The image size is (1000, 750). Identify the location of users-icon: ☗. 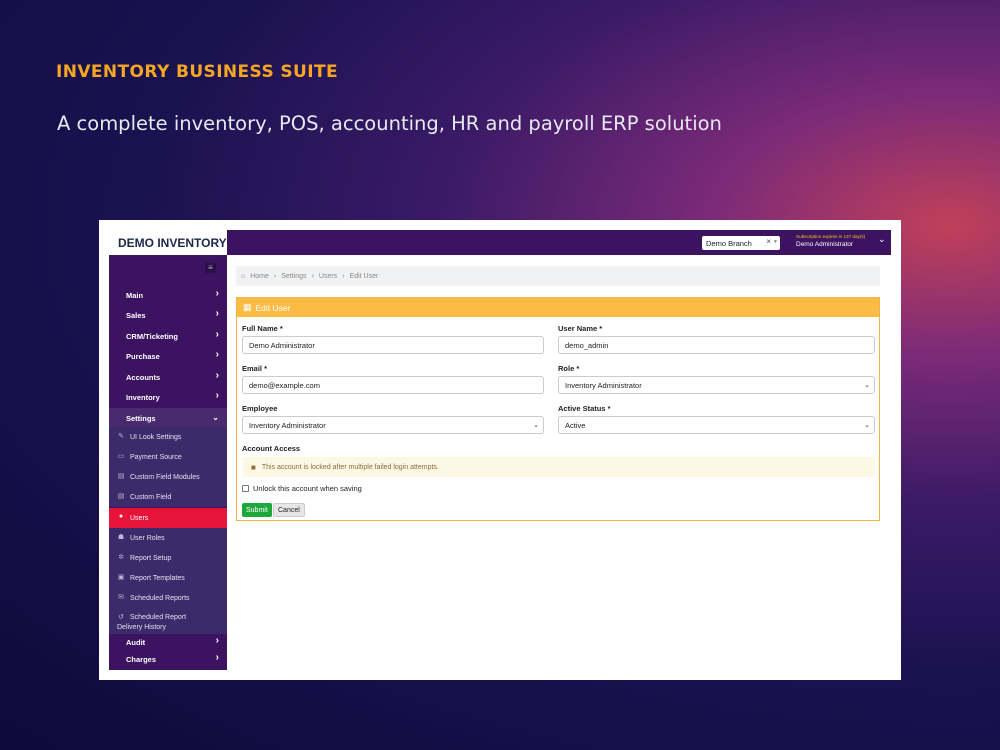
(121, 537).